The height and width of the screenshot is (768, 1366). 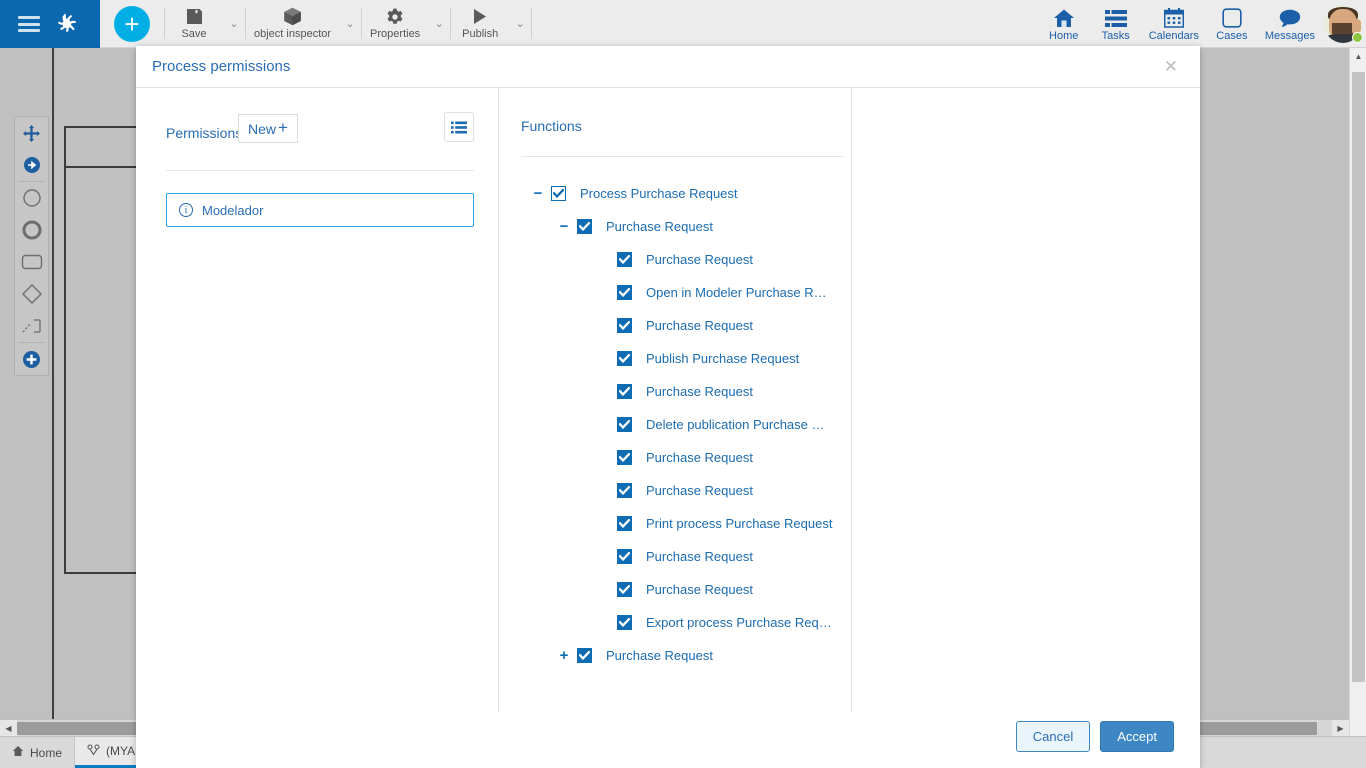 What do you see at coordinates (292, 23) in the screenshot?
I see `object-inspector-button: object inspector` at bounding box center [292, 23].